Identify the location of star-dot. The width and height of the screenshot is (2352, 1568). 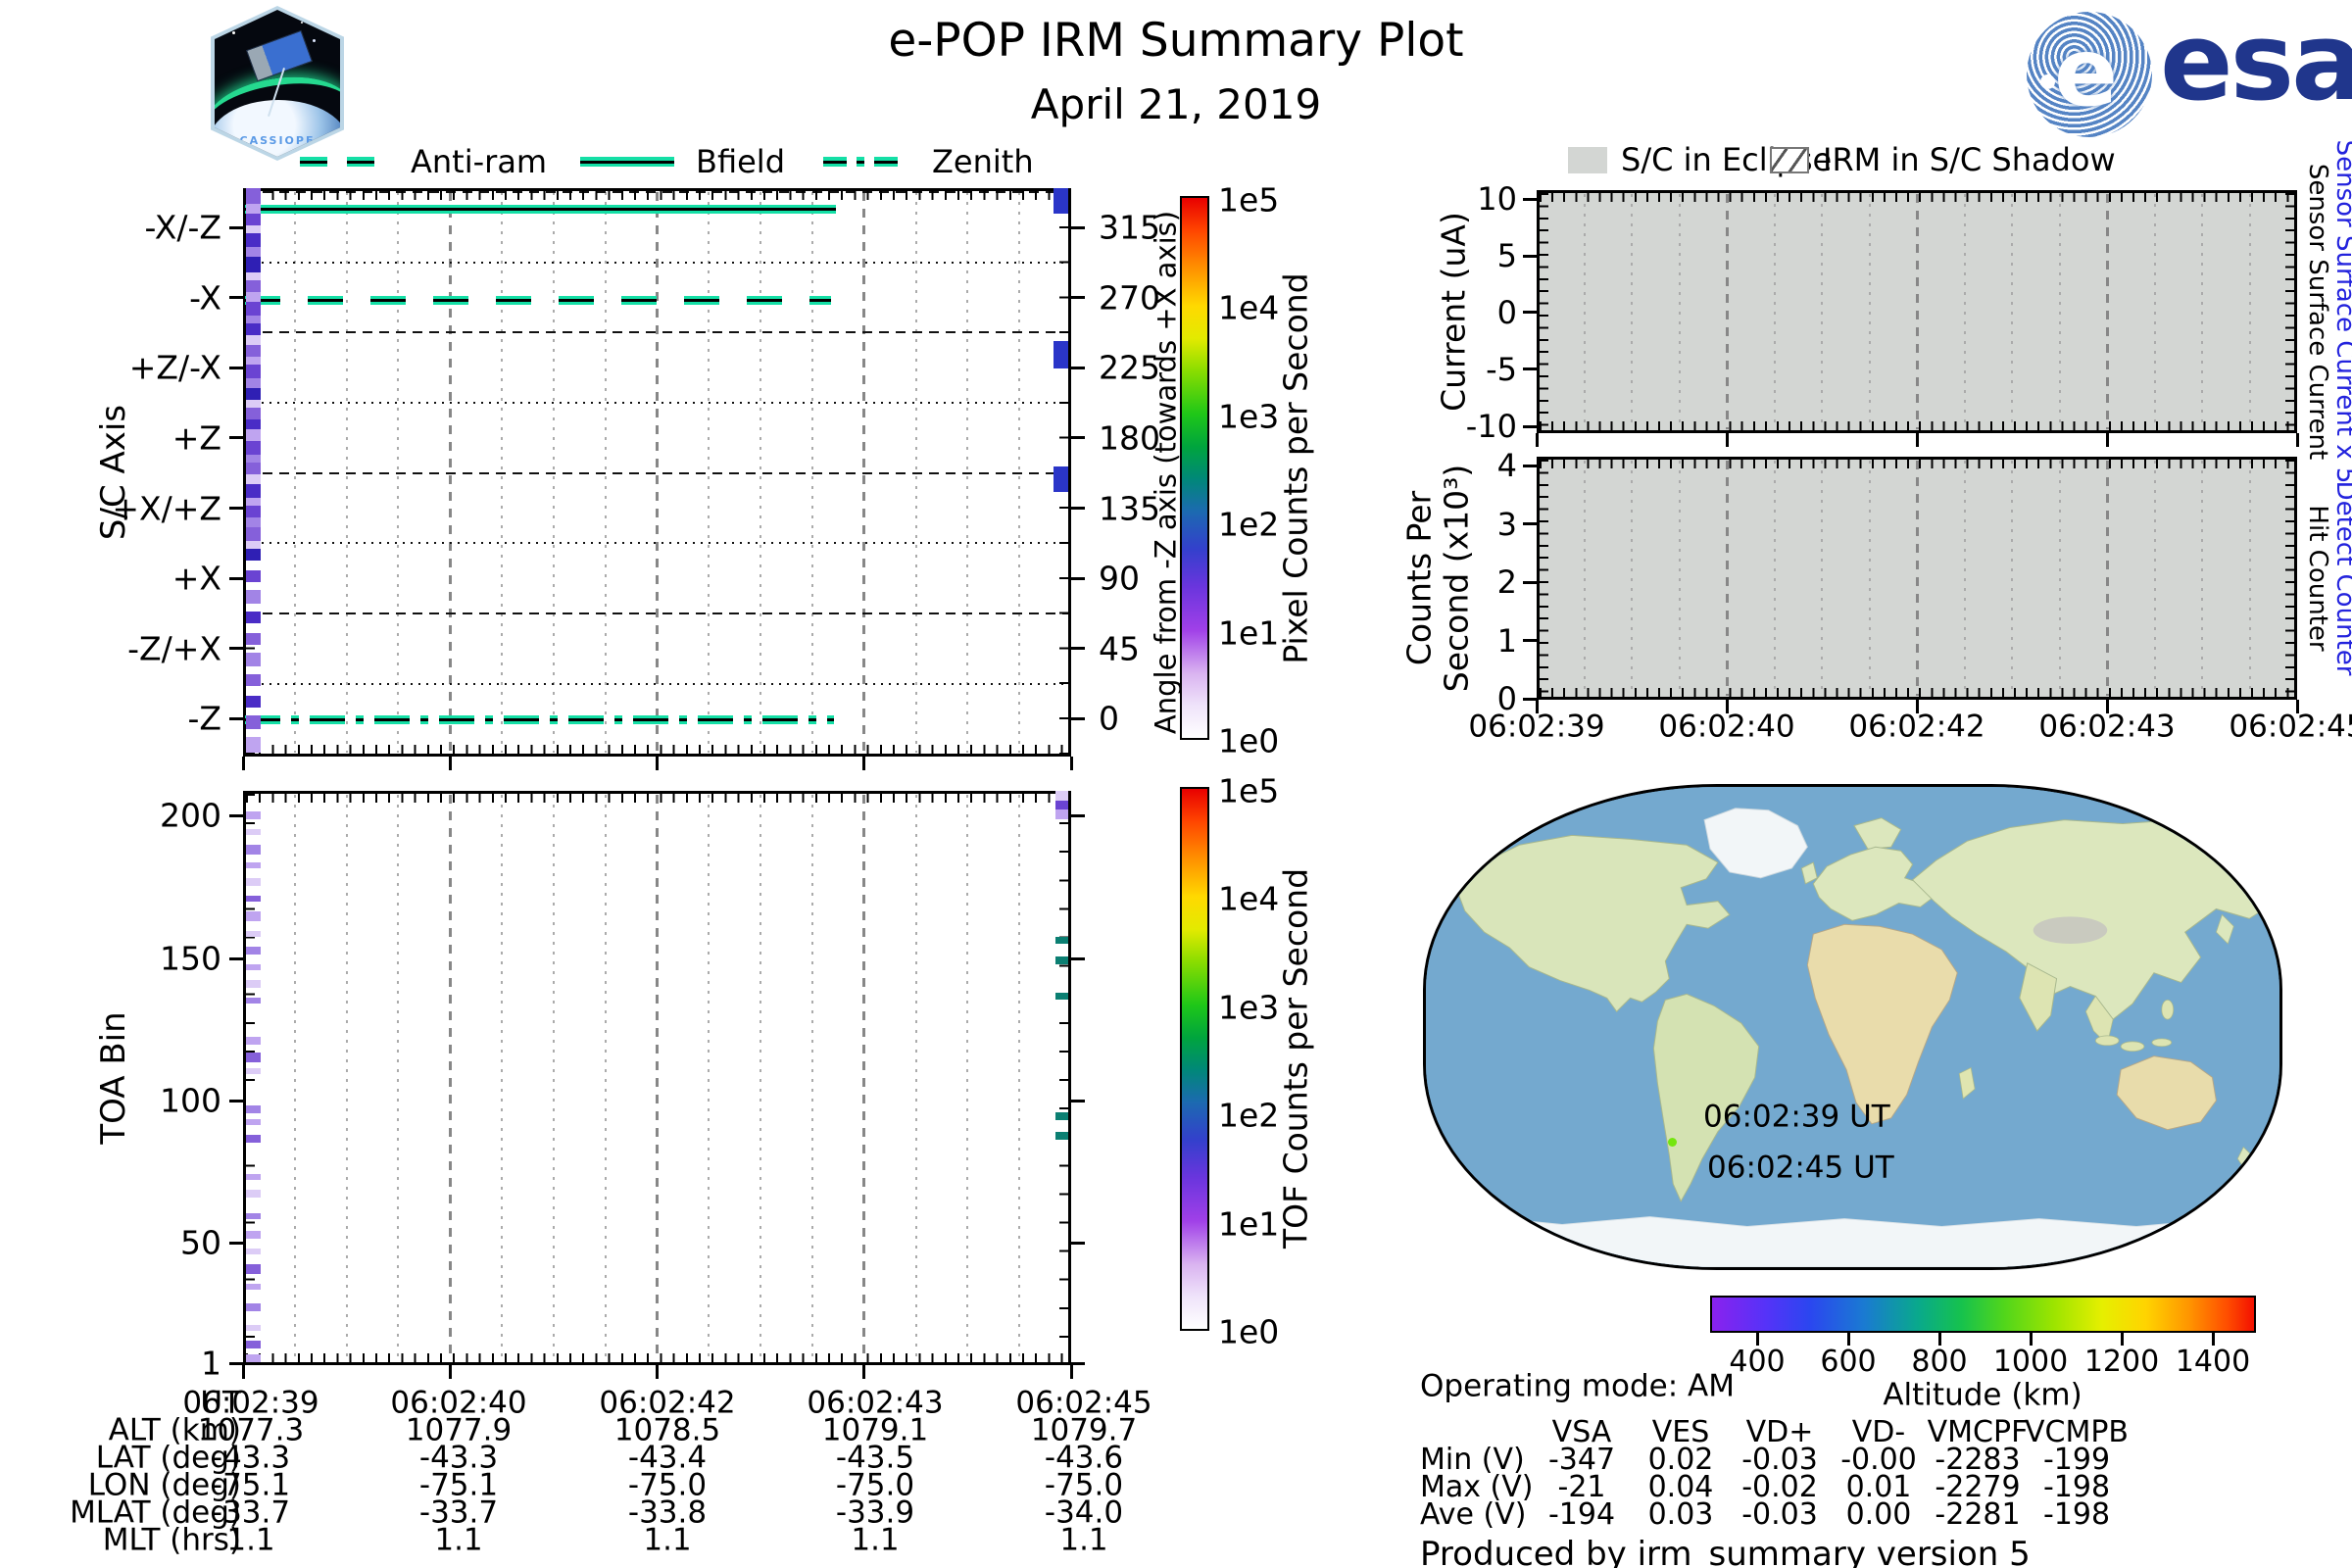
(314, 40).